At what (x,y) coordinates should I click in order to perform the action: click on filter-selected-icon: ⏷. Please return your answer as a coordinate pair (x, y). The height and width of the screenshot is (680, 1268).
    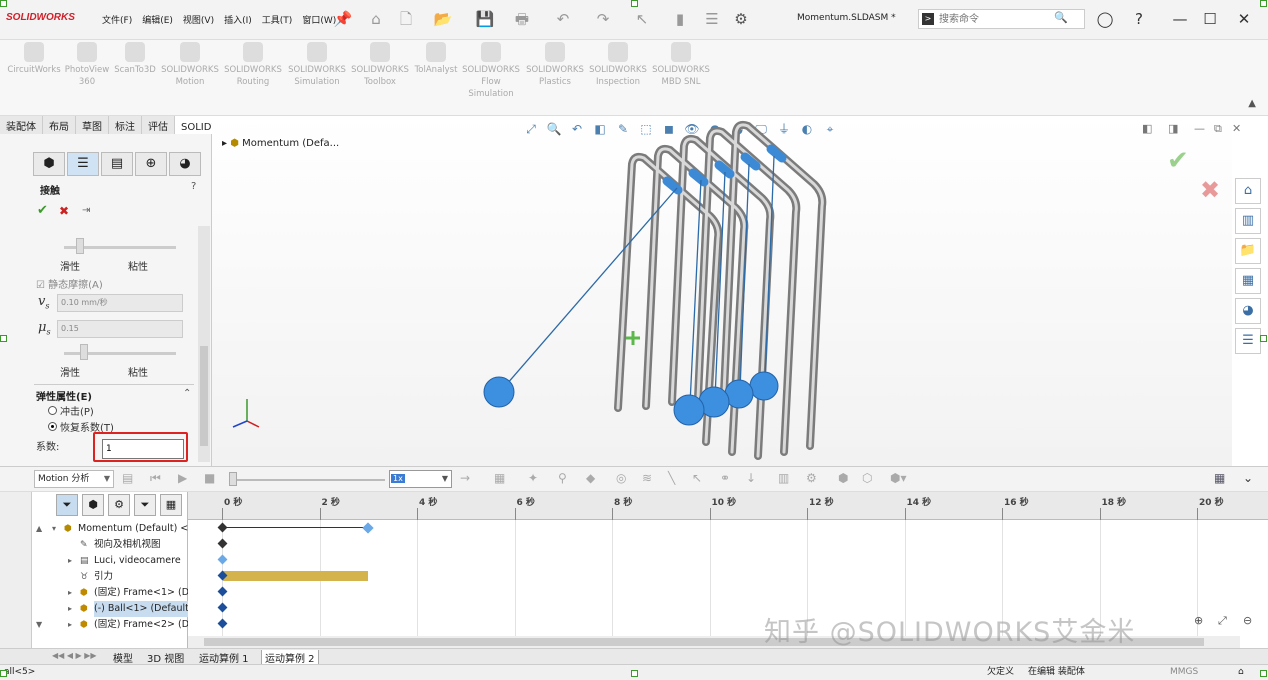
    Looking at the image, I should click on (145, 505).